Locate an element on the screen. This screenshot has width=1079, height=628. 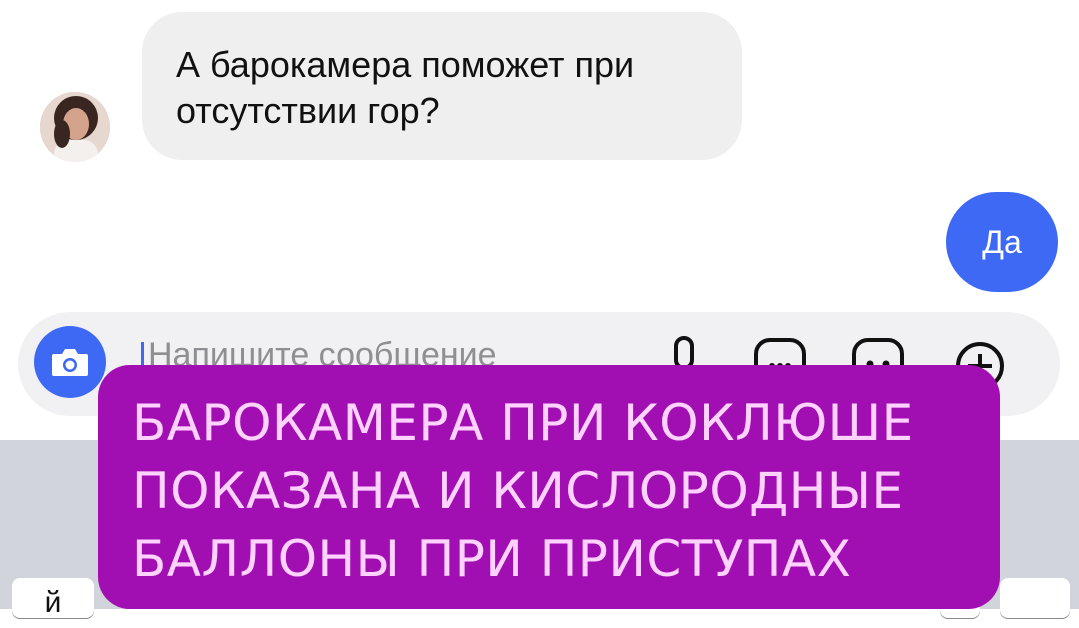
keyboard-key-label: й is located at coordinates (53, 602).